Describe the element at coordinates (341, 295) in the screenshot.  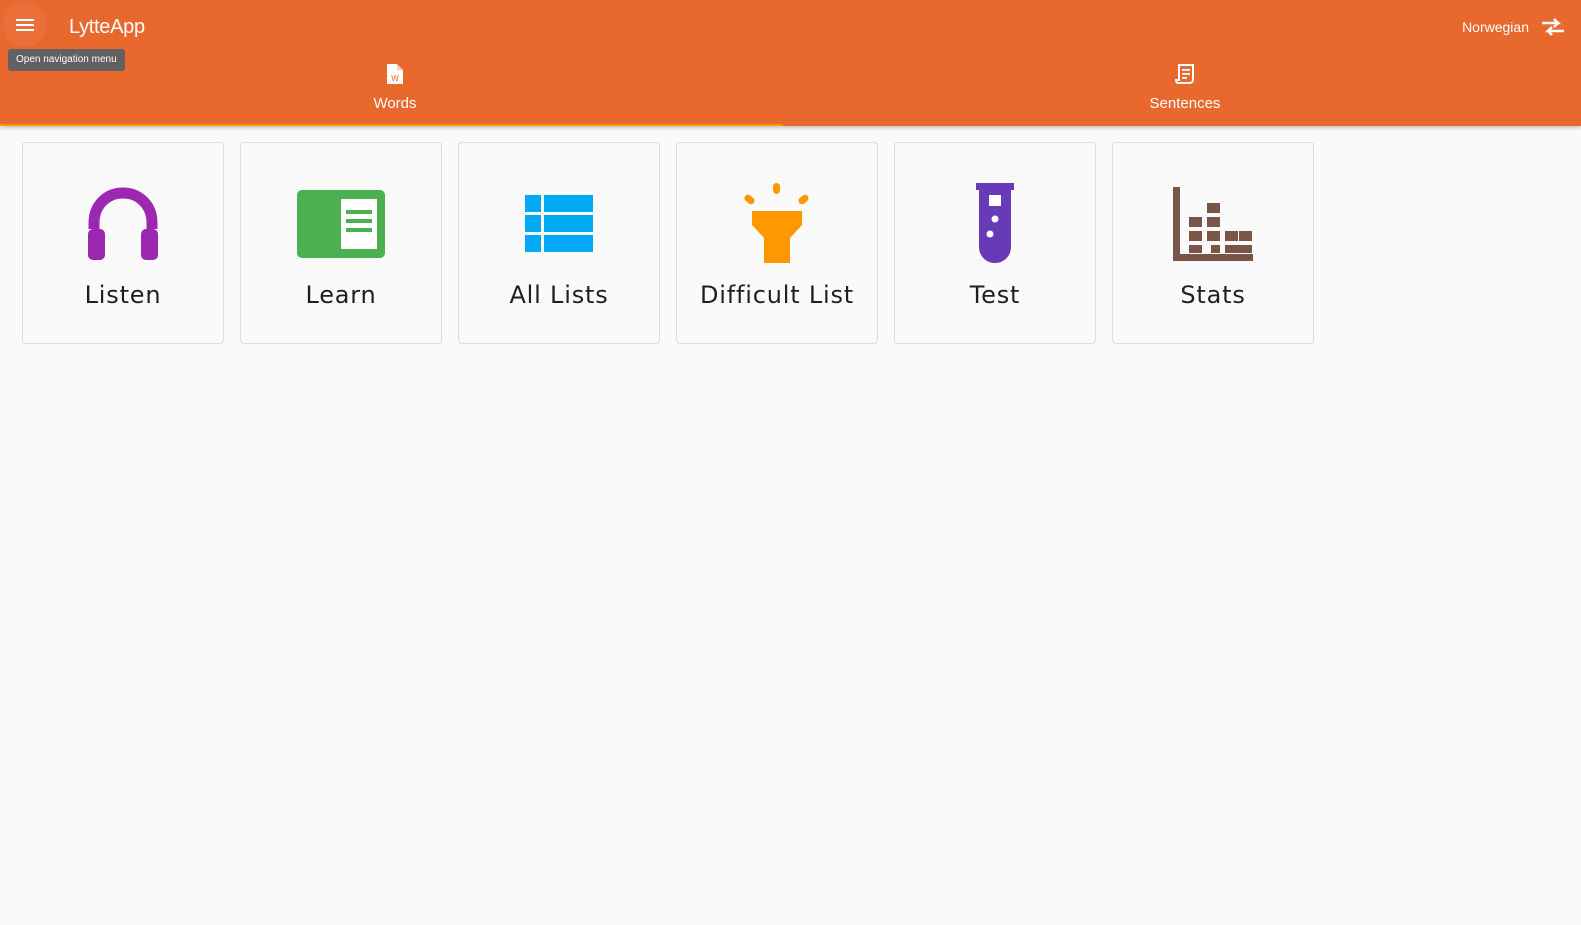
I see `card-learn-label: Learn` at that location.